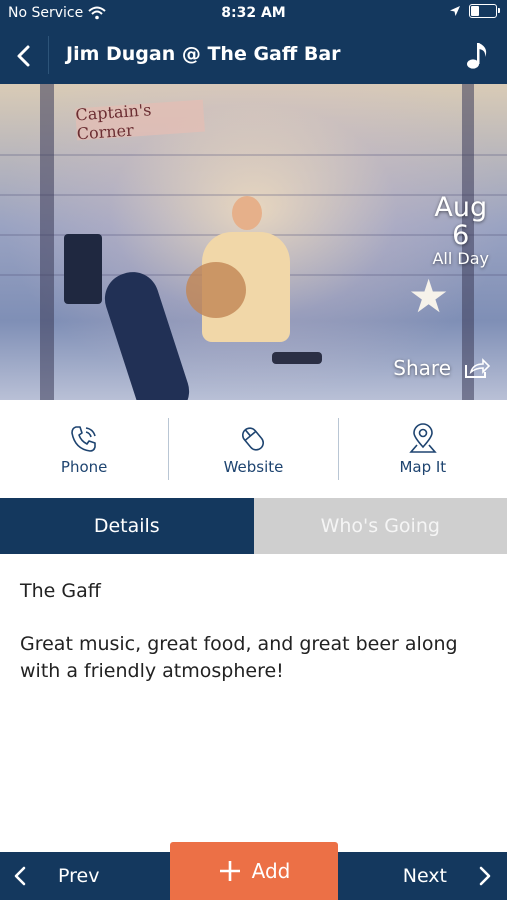 The image size is (507, 900). I want to click on prev-label: Prev, so click(79, 876).